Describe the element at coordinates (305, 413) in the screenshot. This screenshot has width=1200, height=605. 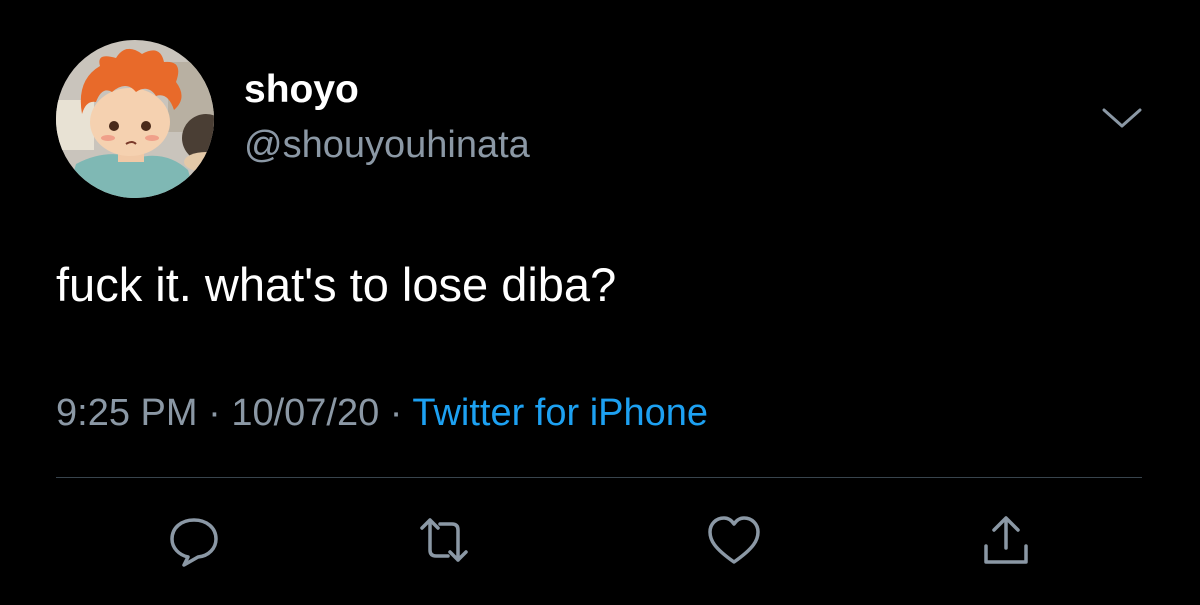
I see `tweet-date: 10/07/20` at that location.